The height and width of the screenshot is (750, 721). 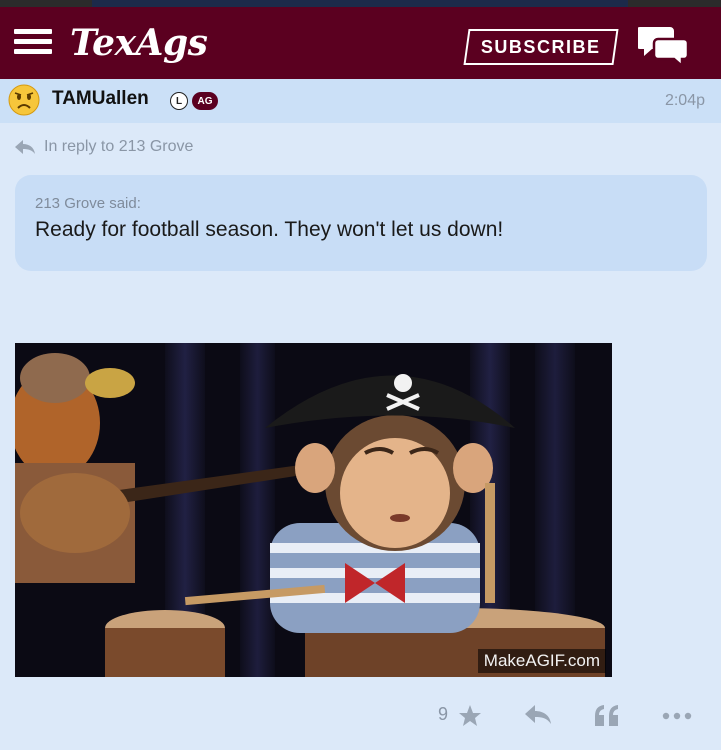 I want to click on subscribe-button: SUBSCRIBE, so click(x=541, y=47).